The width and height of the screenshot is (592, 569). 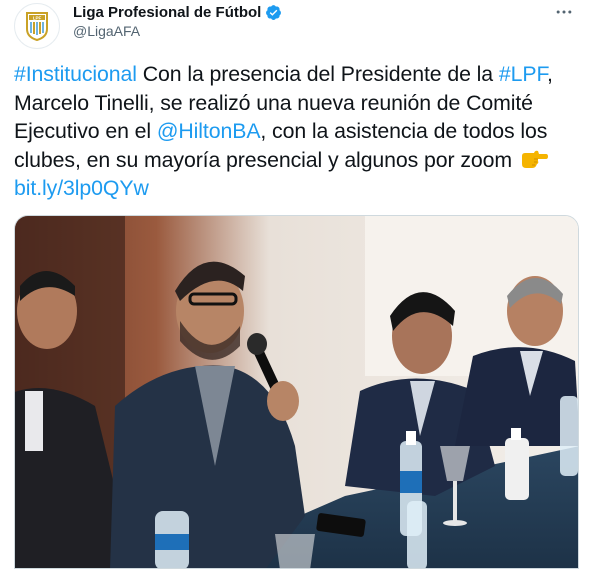 I want to click on name-row: Liga Profesional de Fútbol, so click(x=177, y=12).